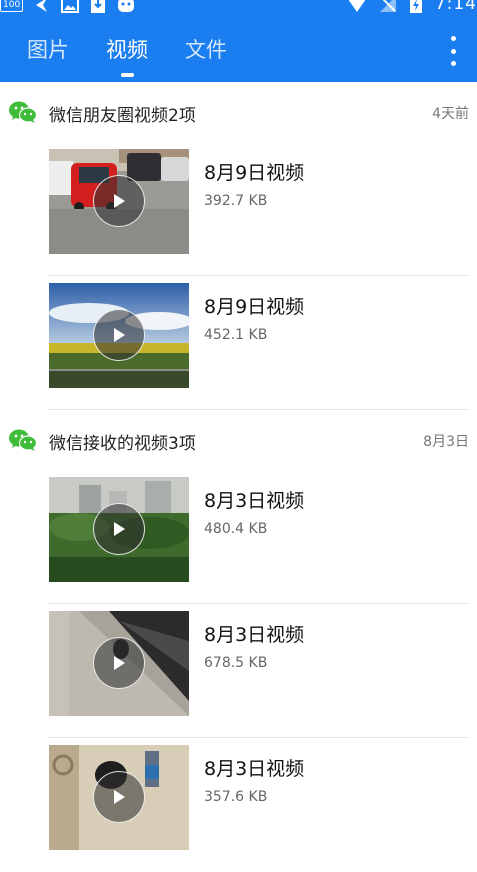 Image resolution: width=477 pixels, height=872 pixels. What do you see at coordinates (238, 112) in the screenshot?
I see `group-header-moments: 微信朋友圈视频2项 4天前` at bounding box center [238, 112].